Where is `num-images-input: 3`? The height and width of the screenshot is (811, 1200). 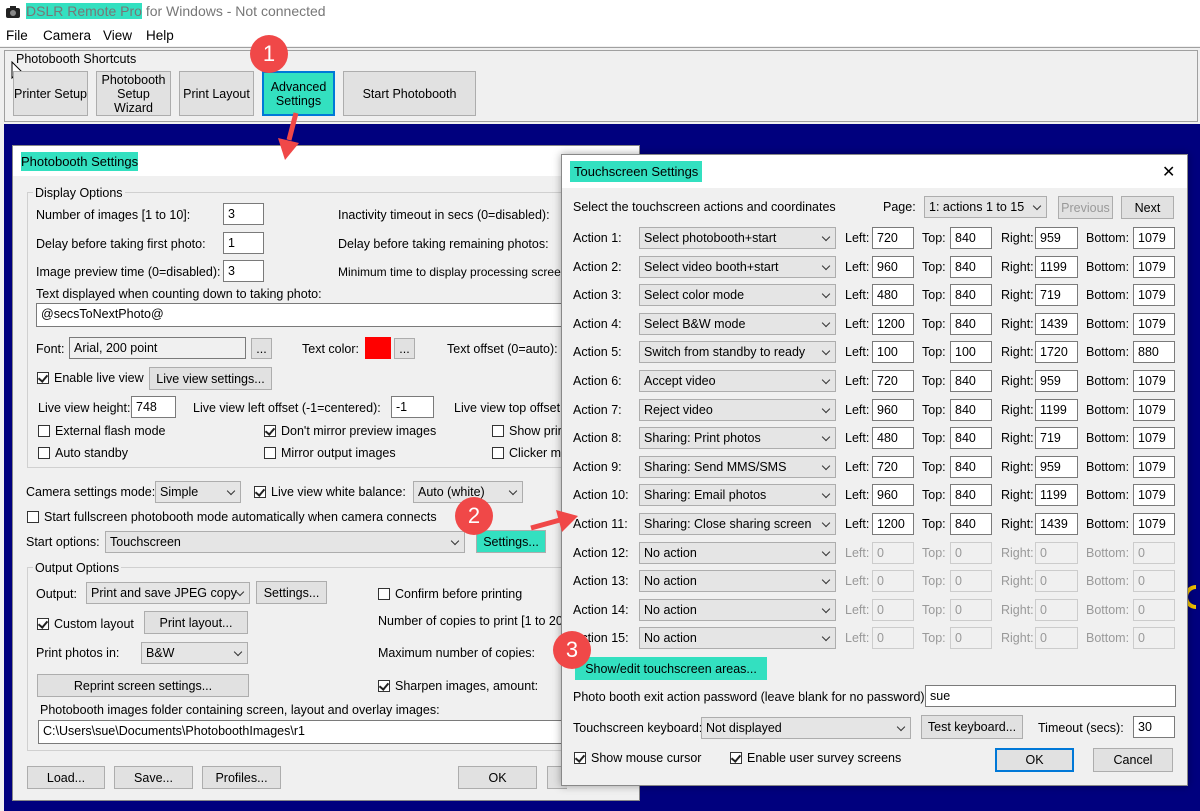
num-images-input: 3 is located at coordinates (243, 214).